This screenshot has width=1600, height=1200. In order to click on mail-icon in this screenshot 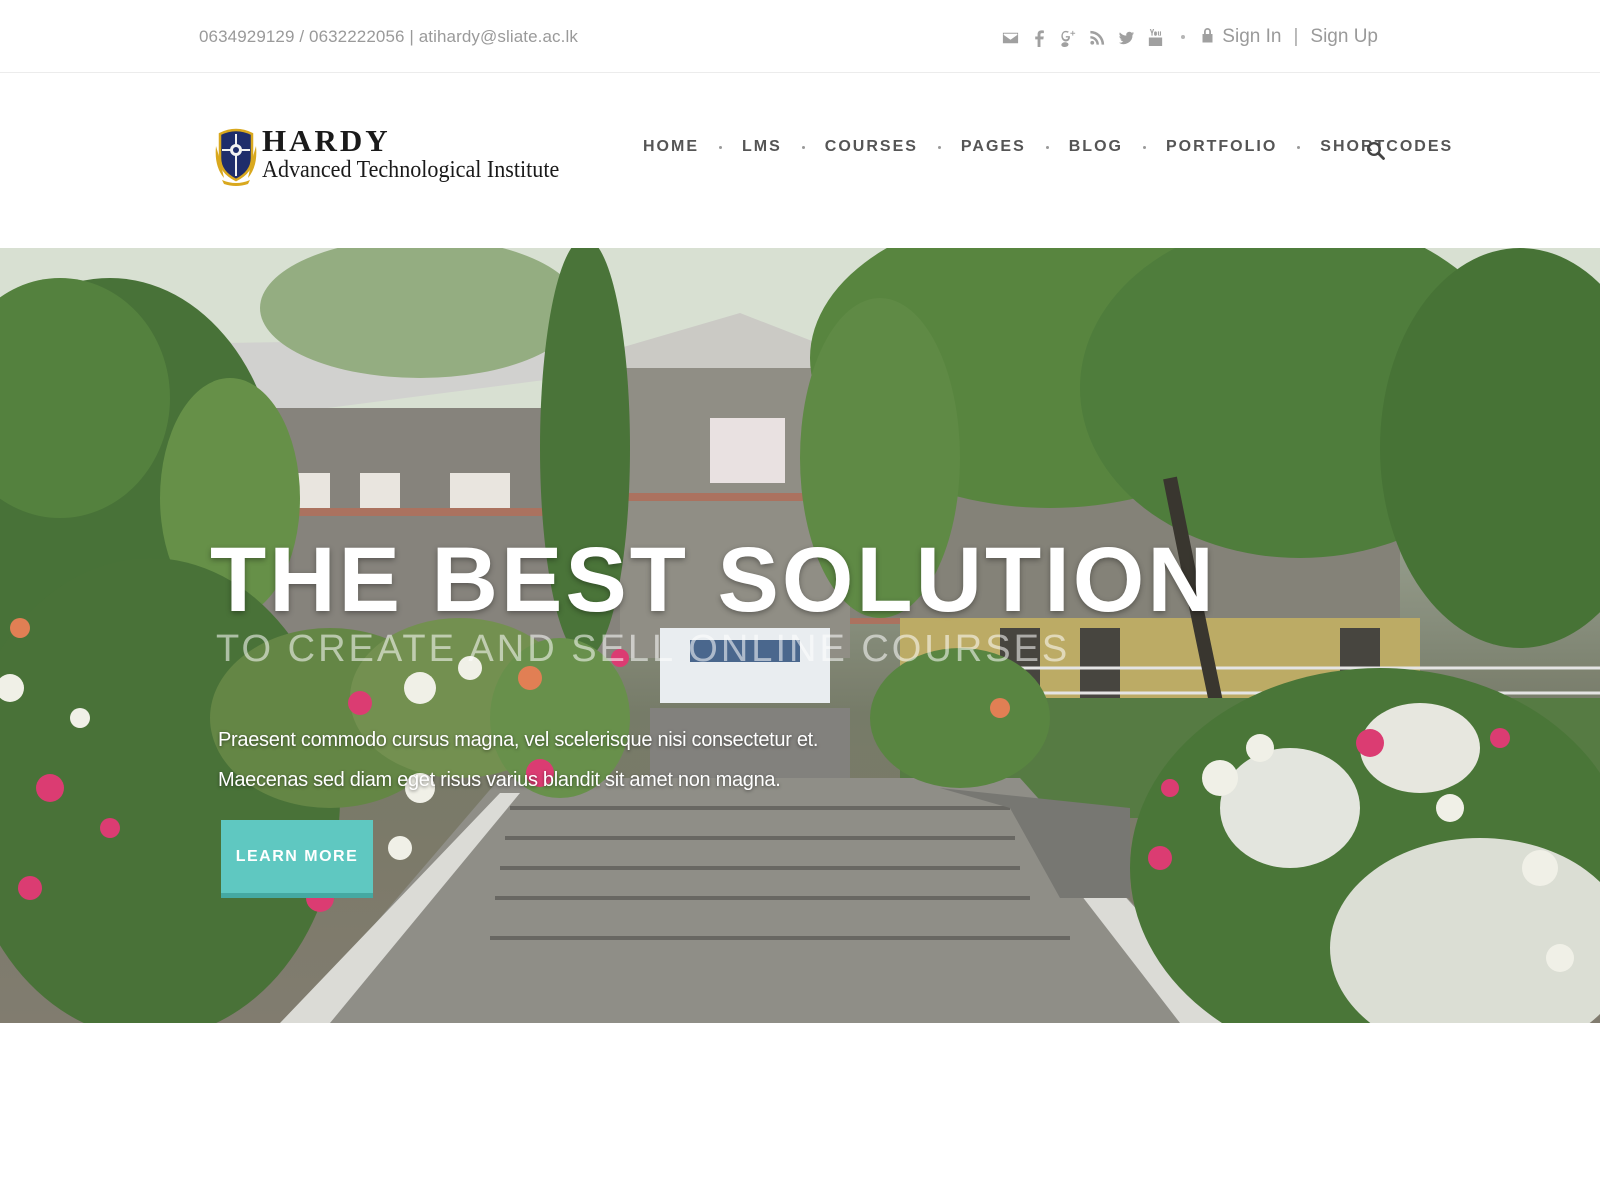, I will do `click(1010, 37)`.